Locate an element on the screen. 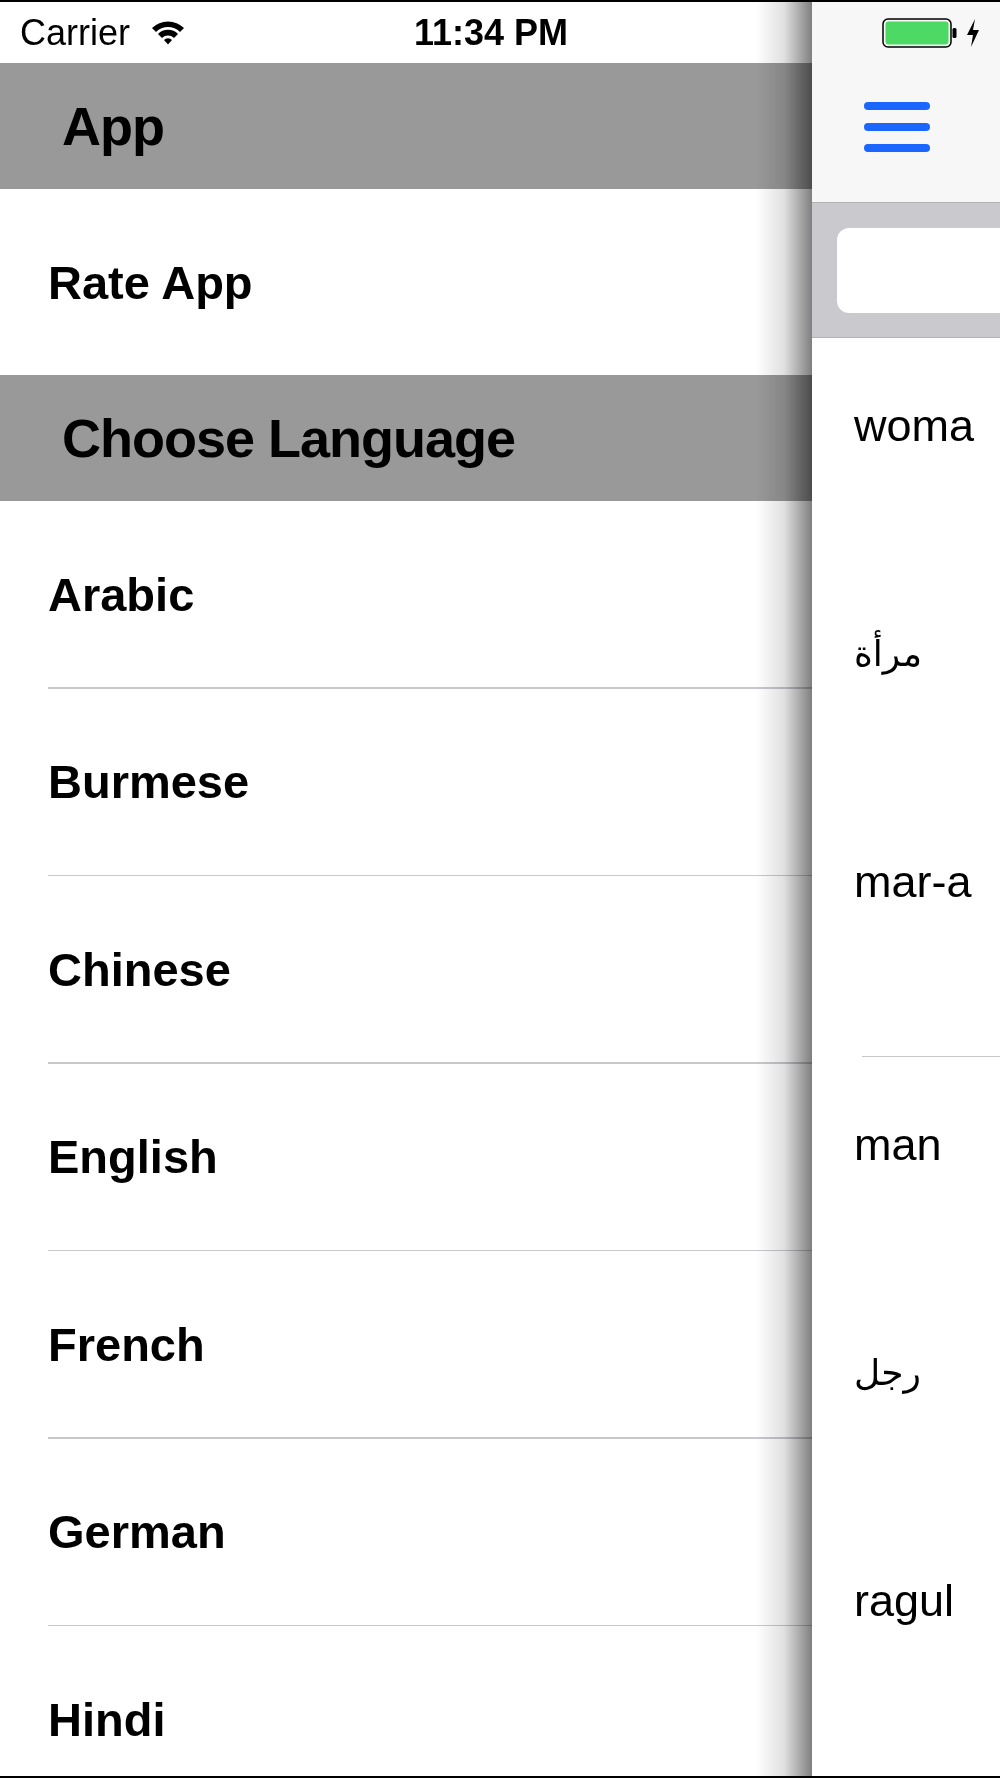 Image resolution: width=1000 pixels, height=1778 pixels. menu-item: Chinese is located at coordinates (398, 969).